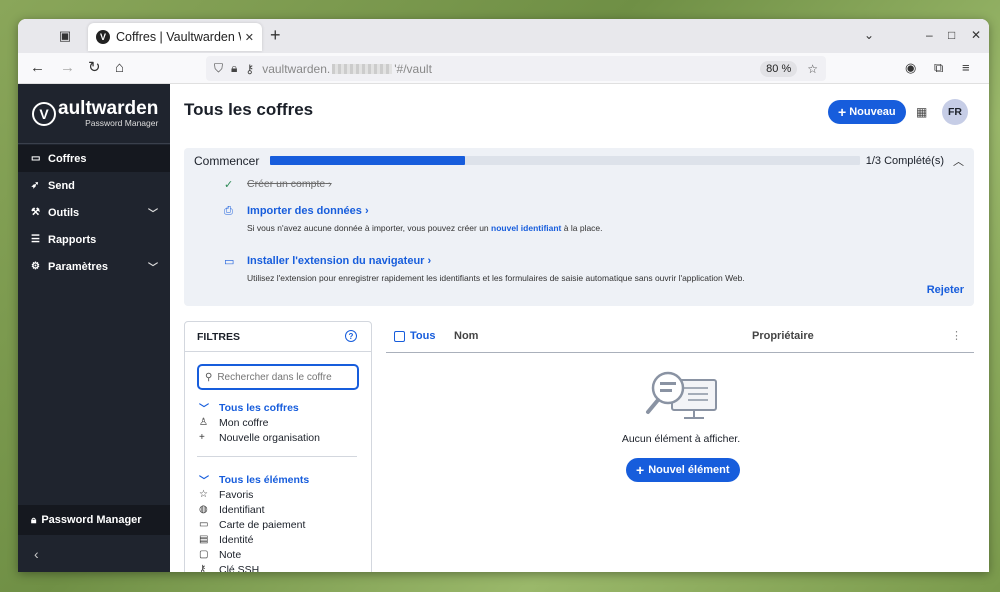  I want to click on new-tab-icon: +, so click(275, 35).